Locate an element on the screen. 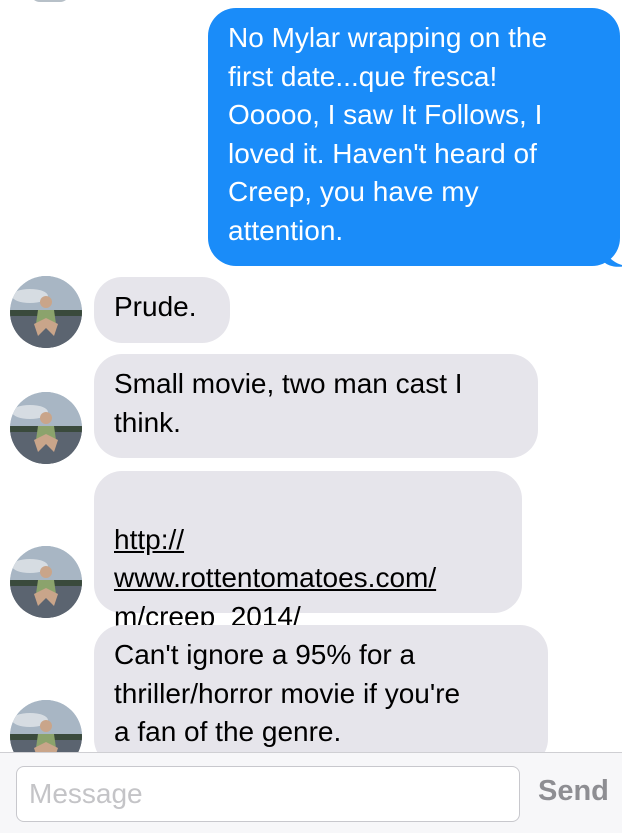  outgoing-bubble-tail is located at coordinates (613, 258).